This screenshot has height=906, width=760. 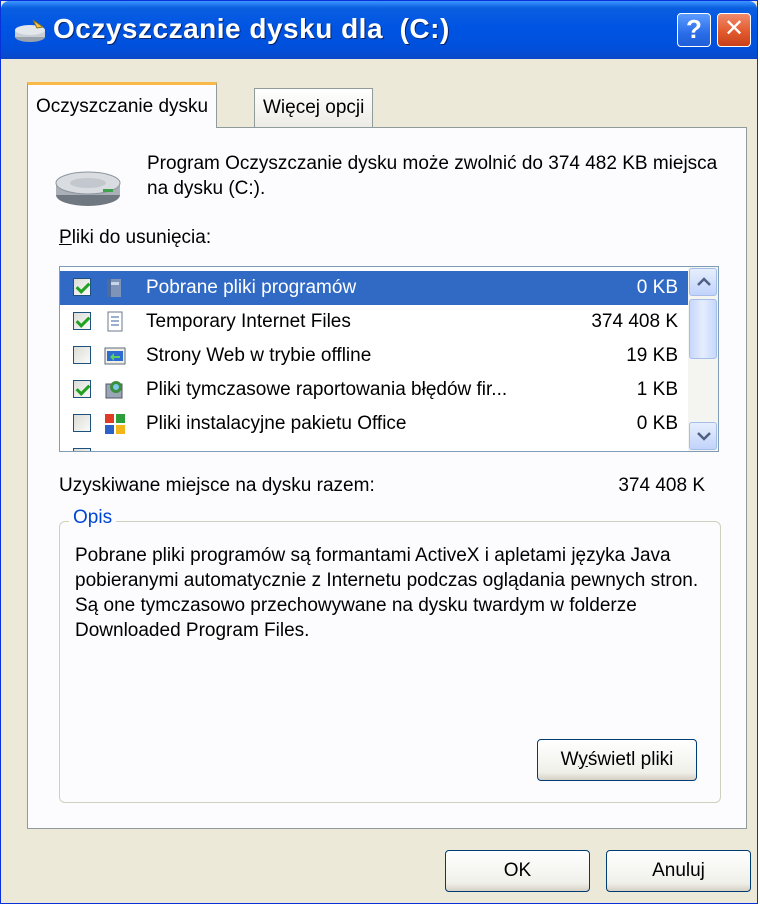 What do you see at coordinates (88, 188) in the screenshot?
I see `hard-drive-icon` at bounding box center [88, 188].